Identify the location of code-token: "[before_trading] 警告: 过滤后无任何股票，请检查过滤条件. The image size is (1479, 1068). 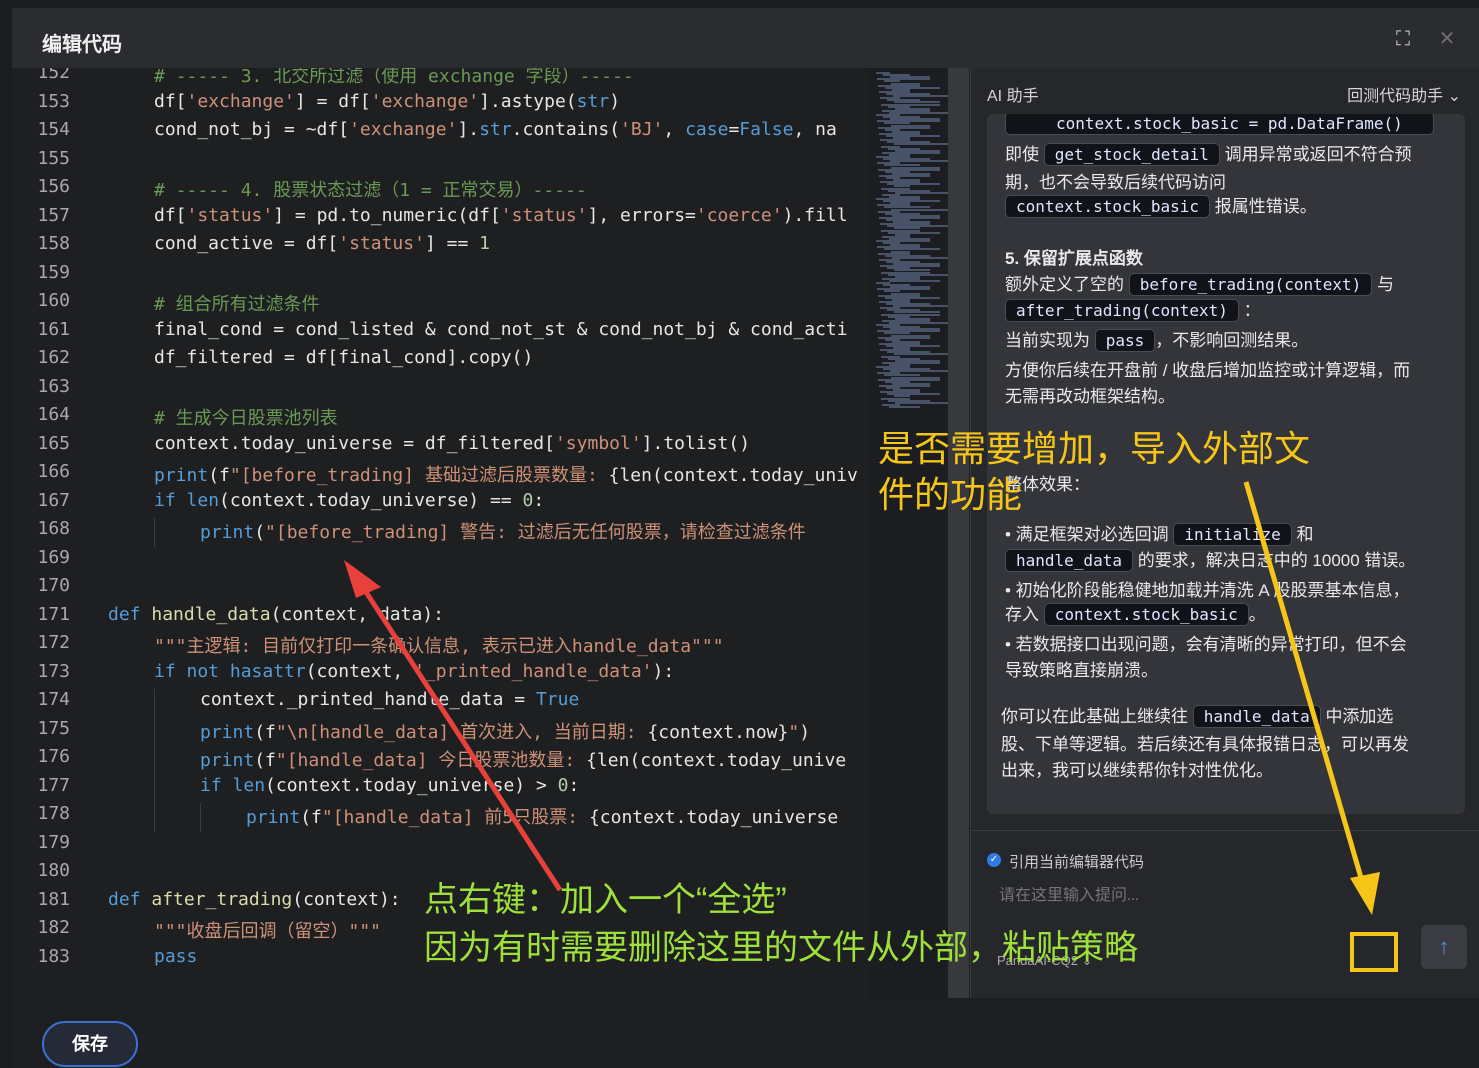
(535, 532).